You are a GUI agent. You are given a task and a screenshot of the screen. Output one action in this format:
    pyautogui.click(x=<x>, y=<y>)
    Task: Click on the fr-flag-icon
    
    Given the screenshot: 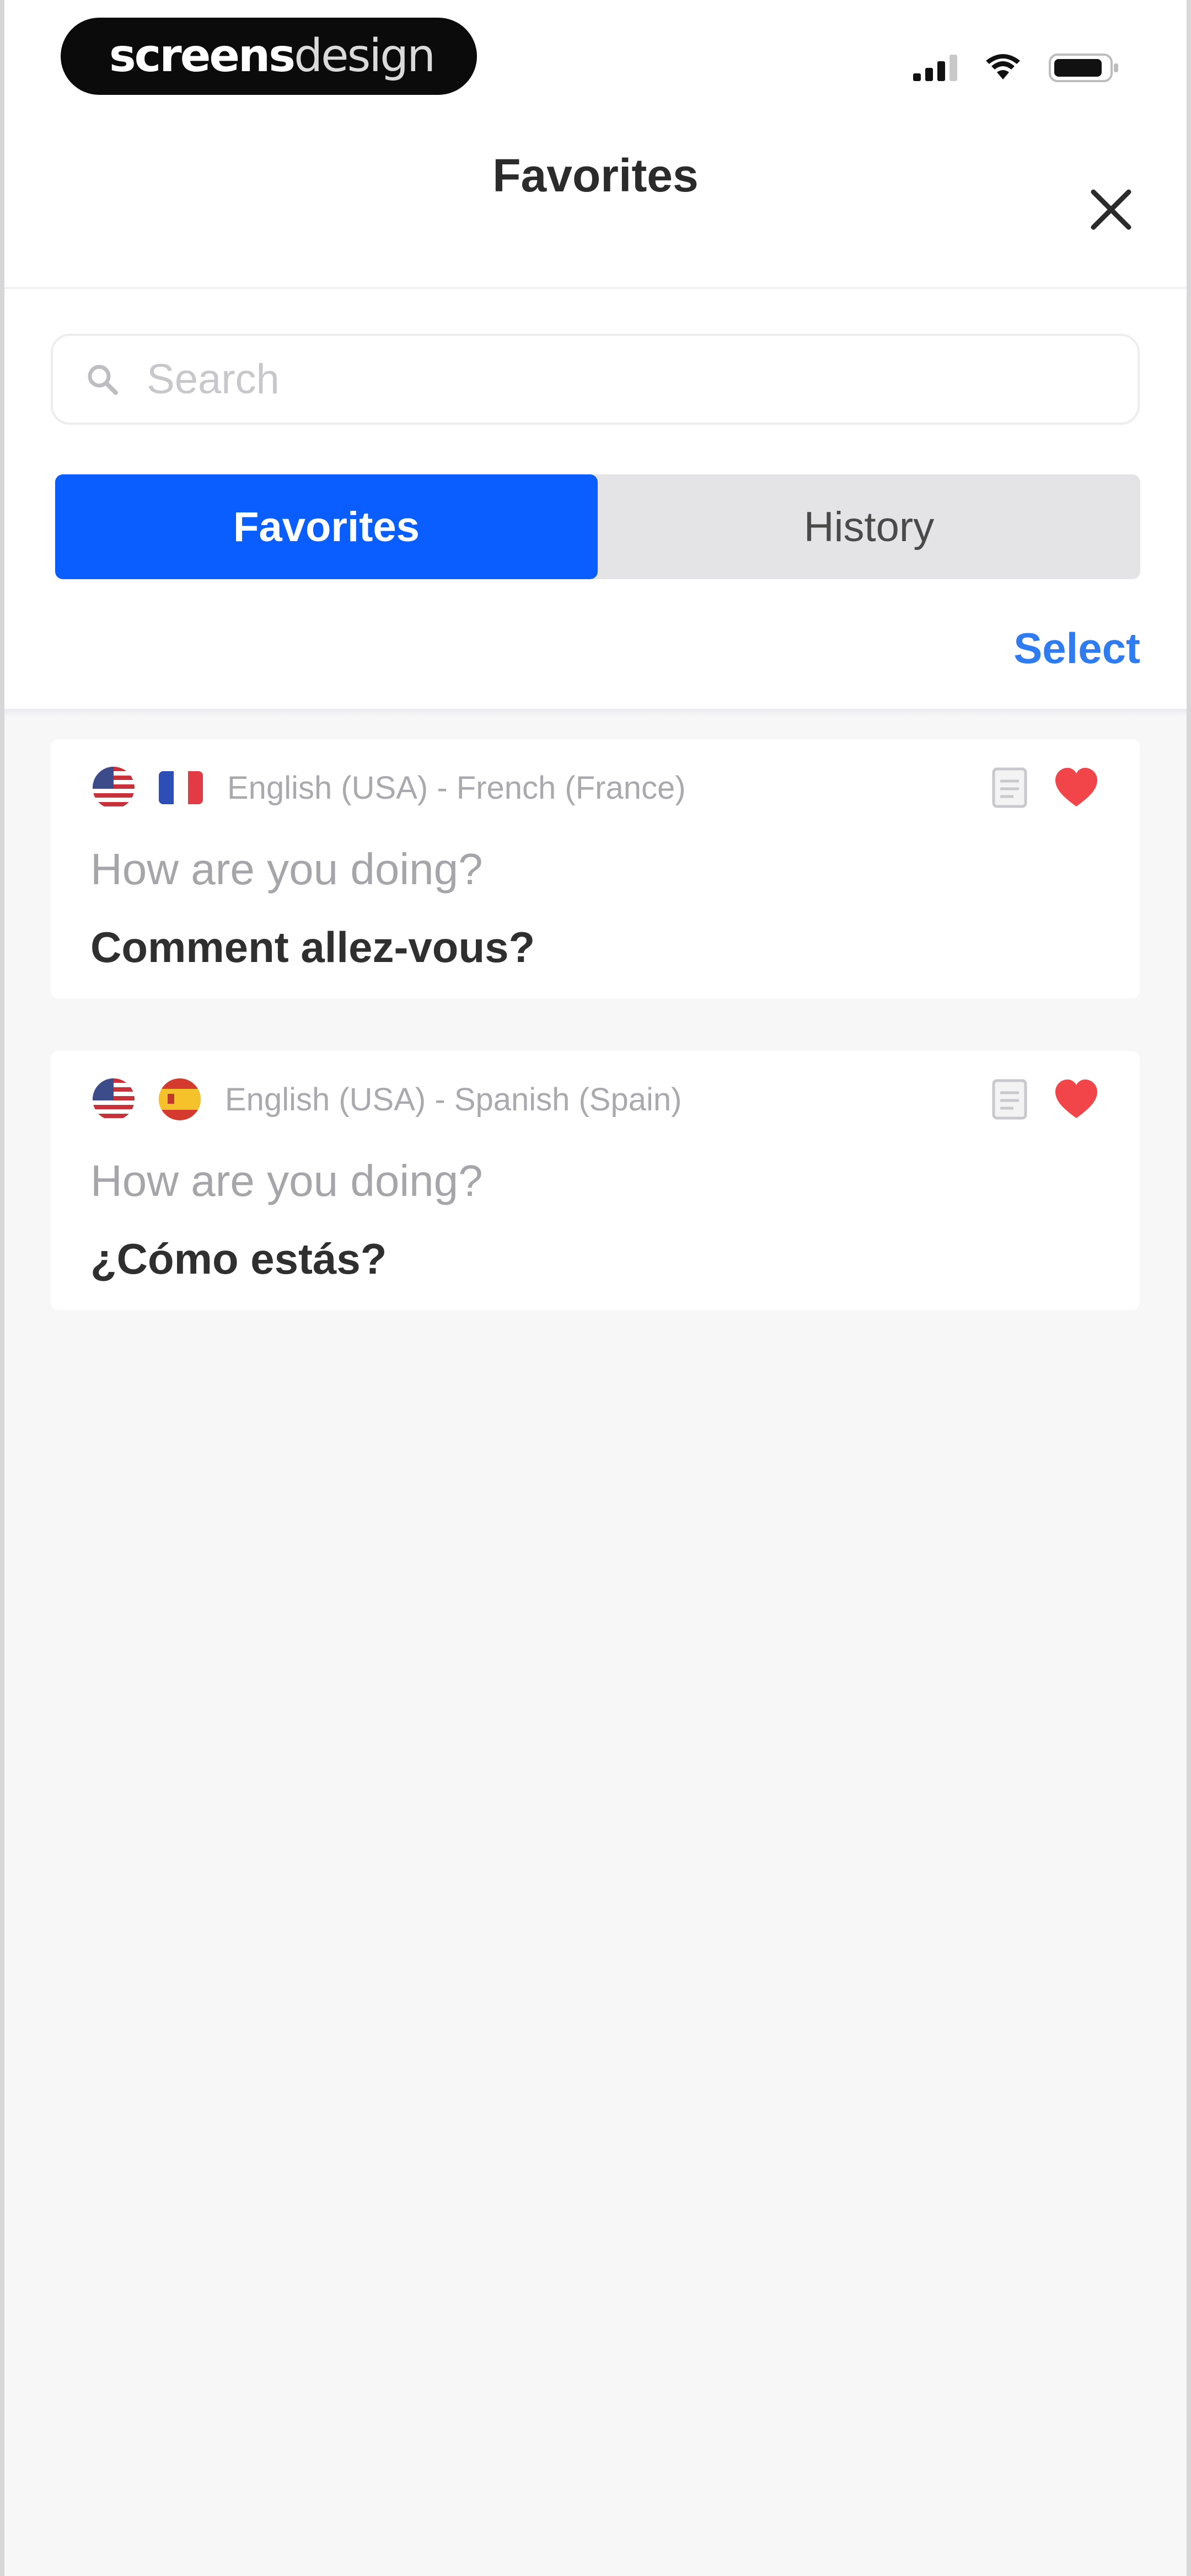 What is the action you would take?
    pyautogui.click(x=181, y=787)
    